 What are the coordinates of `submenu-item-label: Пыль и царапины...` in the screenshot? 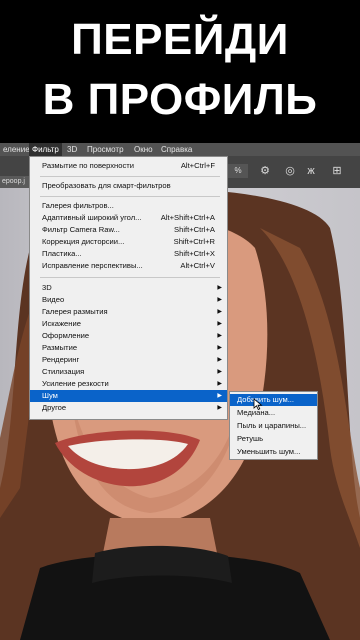 It's located at (272, 425).